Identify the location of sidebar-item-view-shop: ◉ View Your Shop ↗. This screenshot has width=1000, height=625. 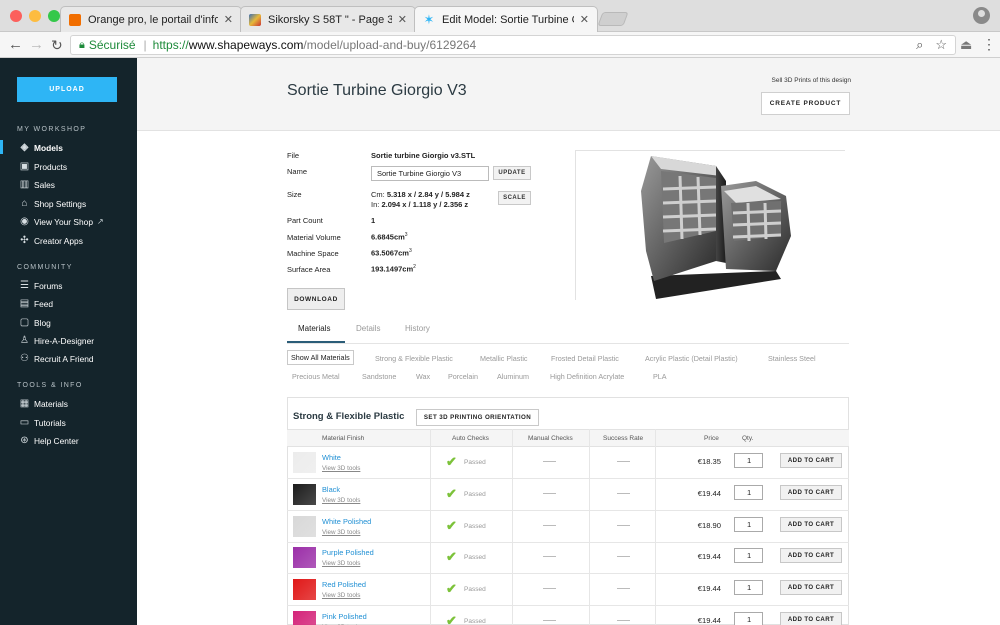
(61, 221).